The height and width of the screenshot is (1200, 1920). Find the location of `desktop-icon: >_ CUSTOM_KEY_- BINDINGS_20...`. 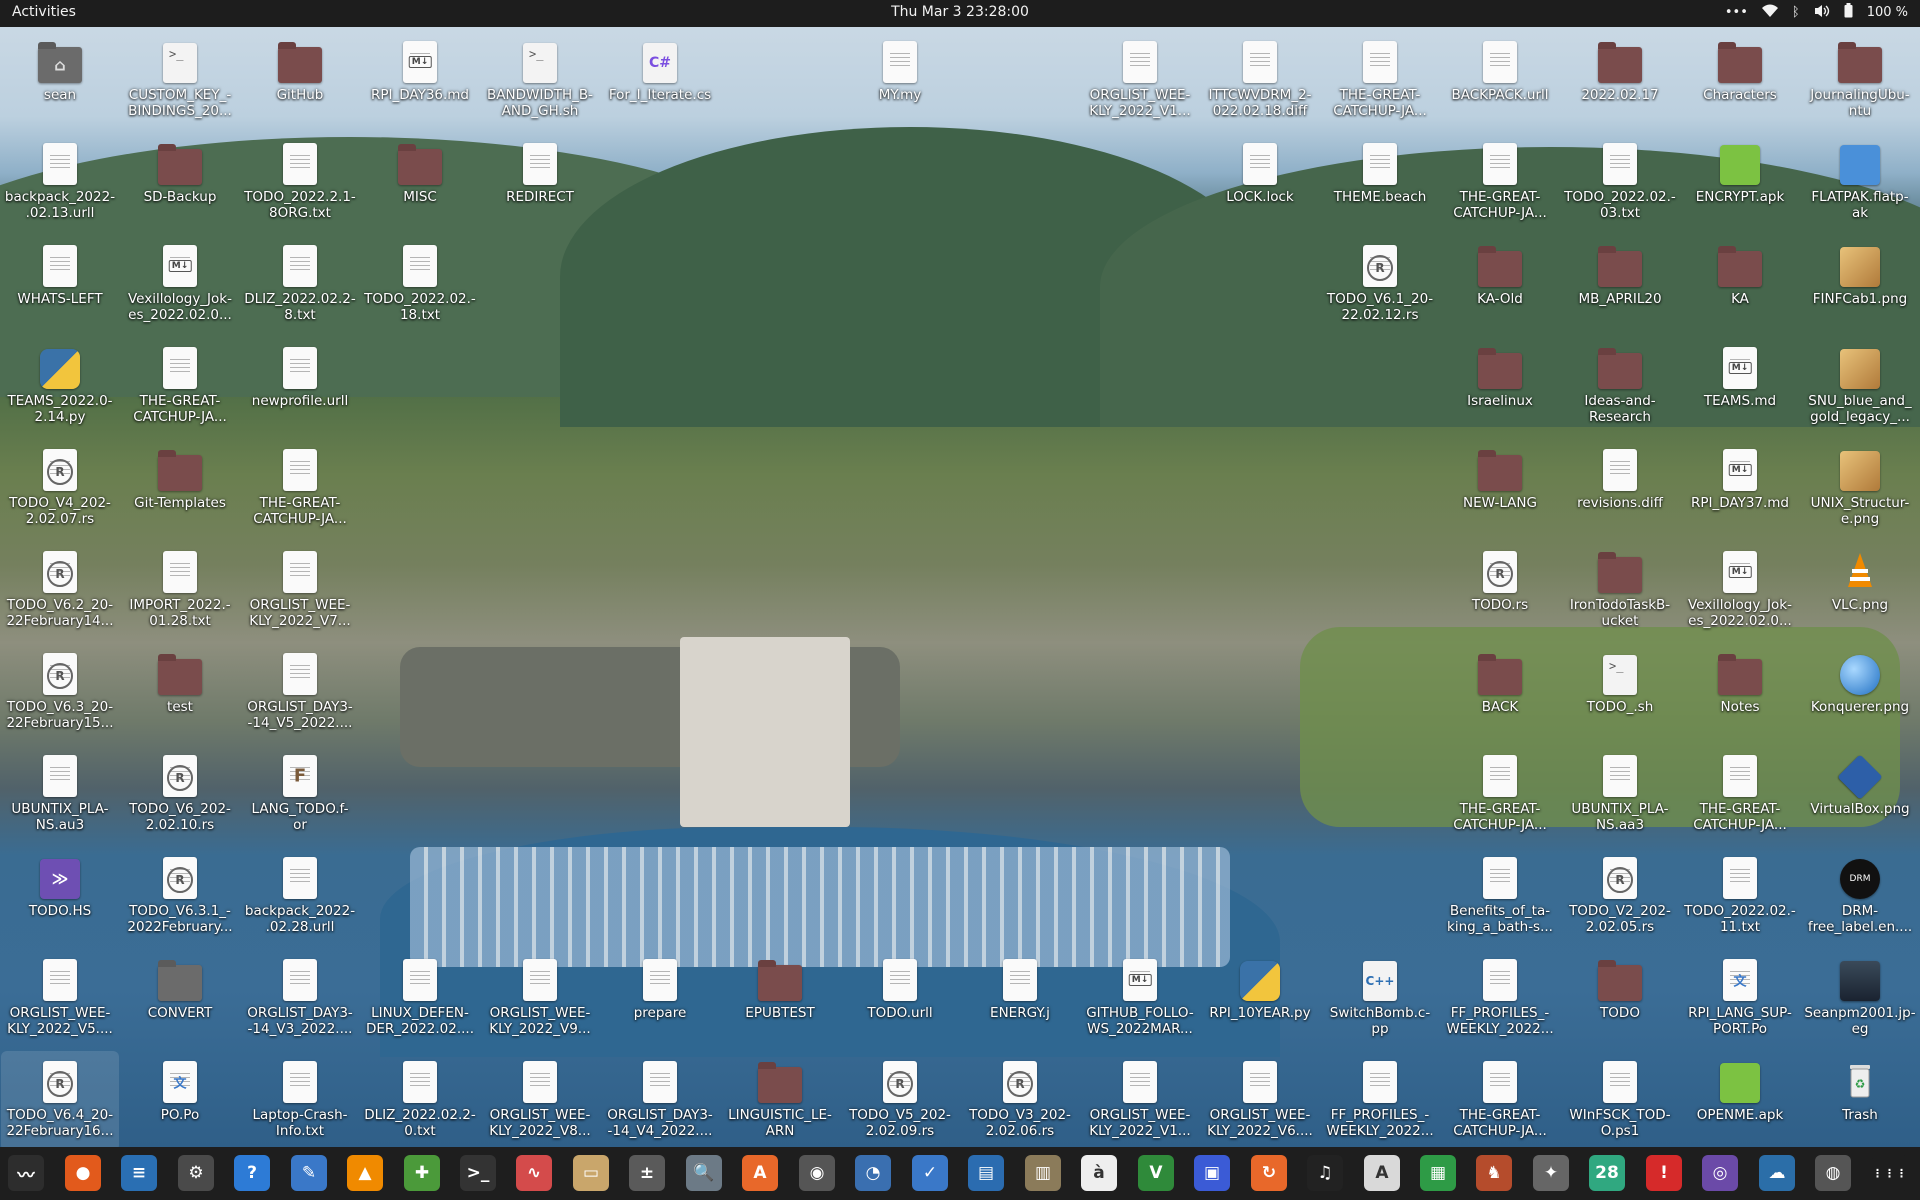

desktop-icon: >_ CUSTOM_KEY_- BINDINGS_20... is located at coordinates (180, 81).